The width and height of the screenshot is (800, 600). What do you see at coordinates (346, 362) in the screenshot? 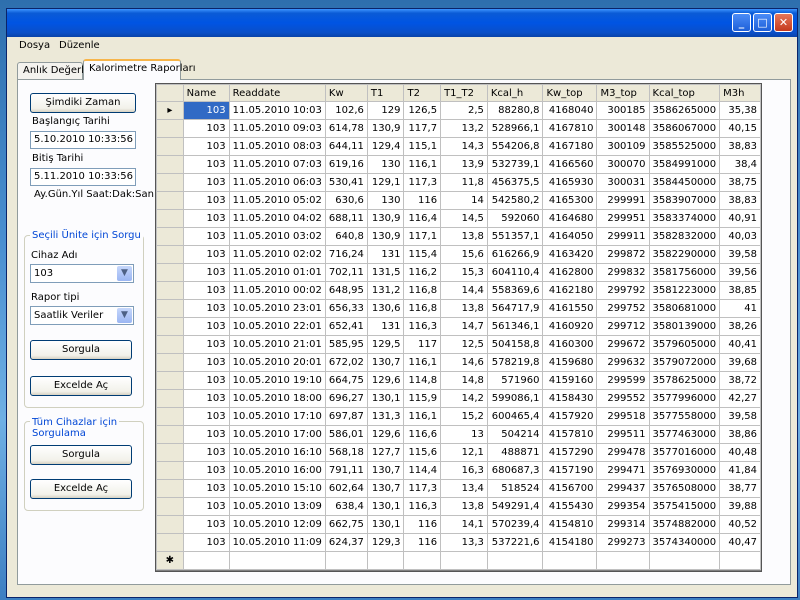
I see `cell-kw: 672,02` at bounding box center [346, 362].